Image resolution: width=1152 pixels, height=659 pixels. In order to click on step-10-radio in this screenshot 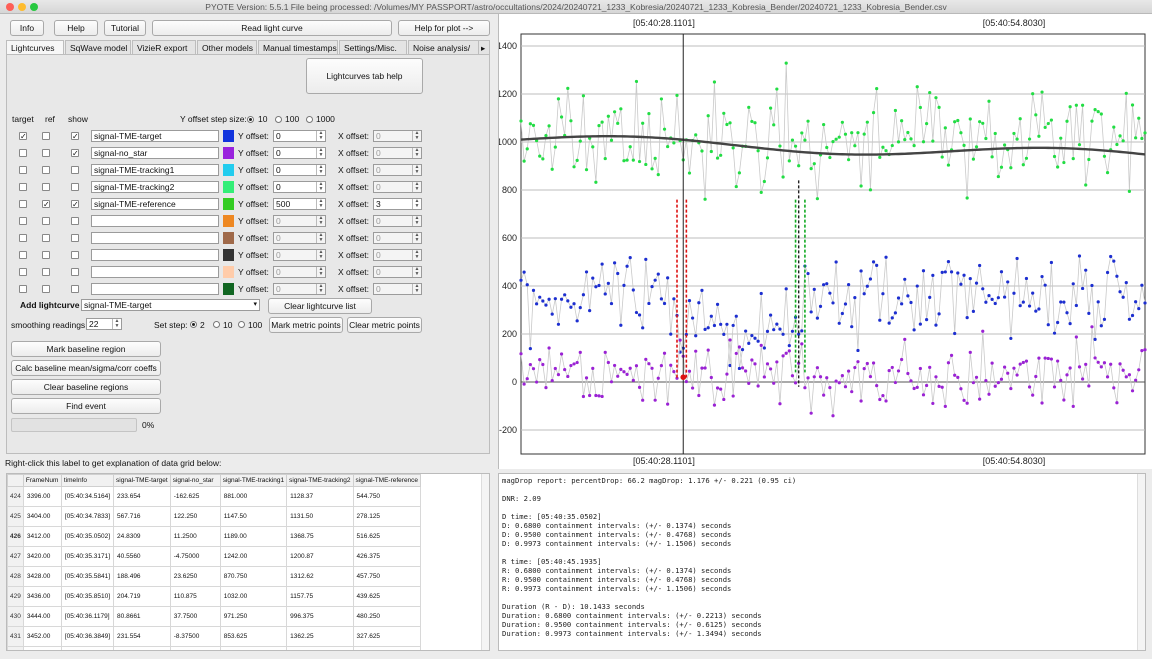, I will do `click(250, 119)`.